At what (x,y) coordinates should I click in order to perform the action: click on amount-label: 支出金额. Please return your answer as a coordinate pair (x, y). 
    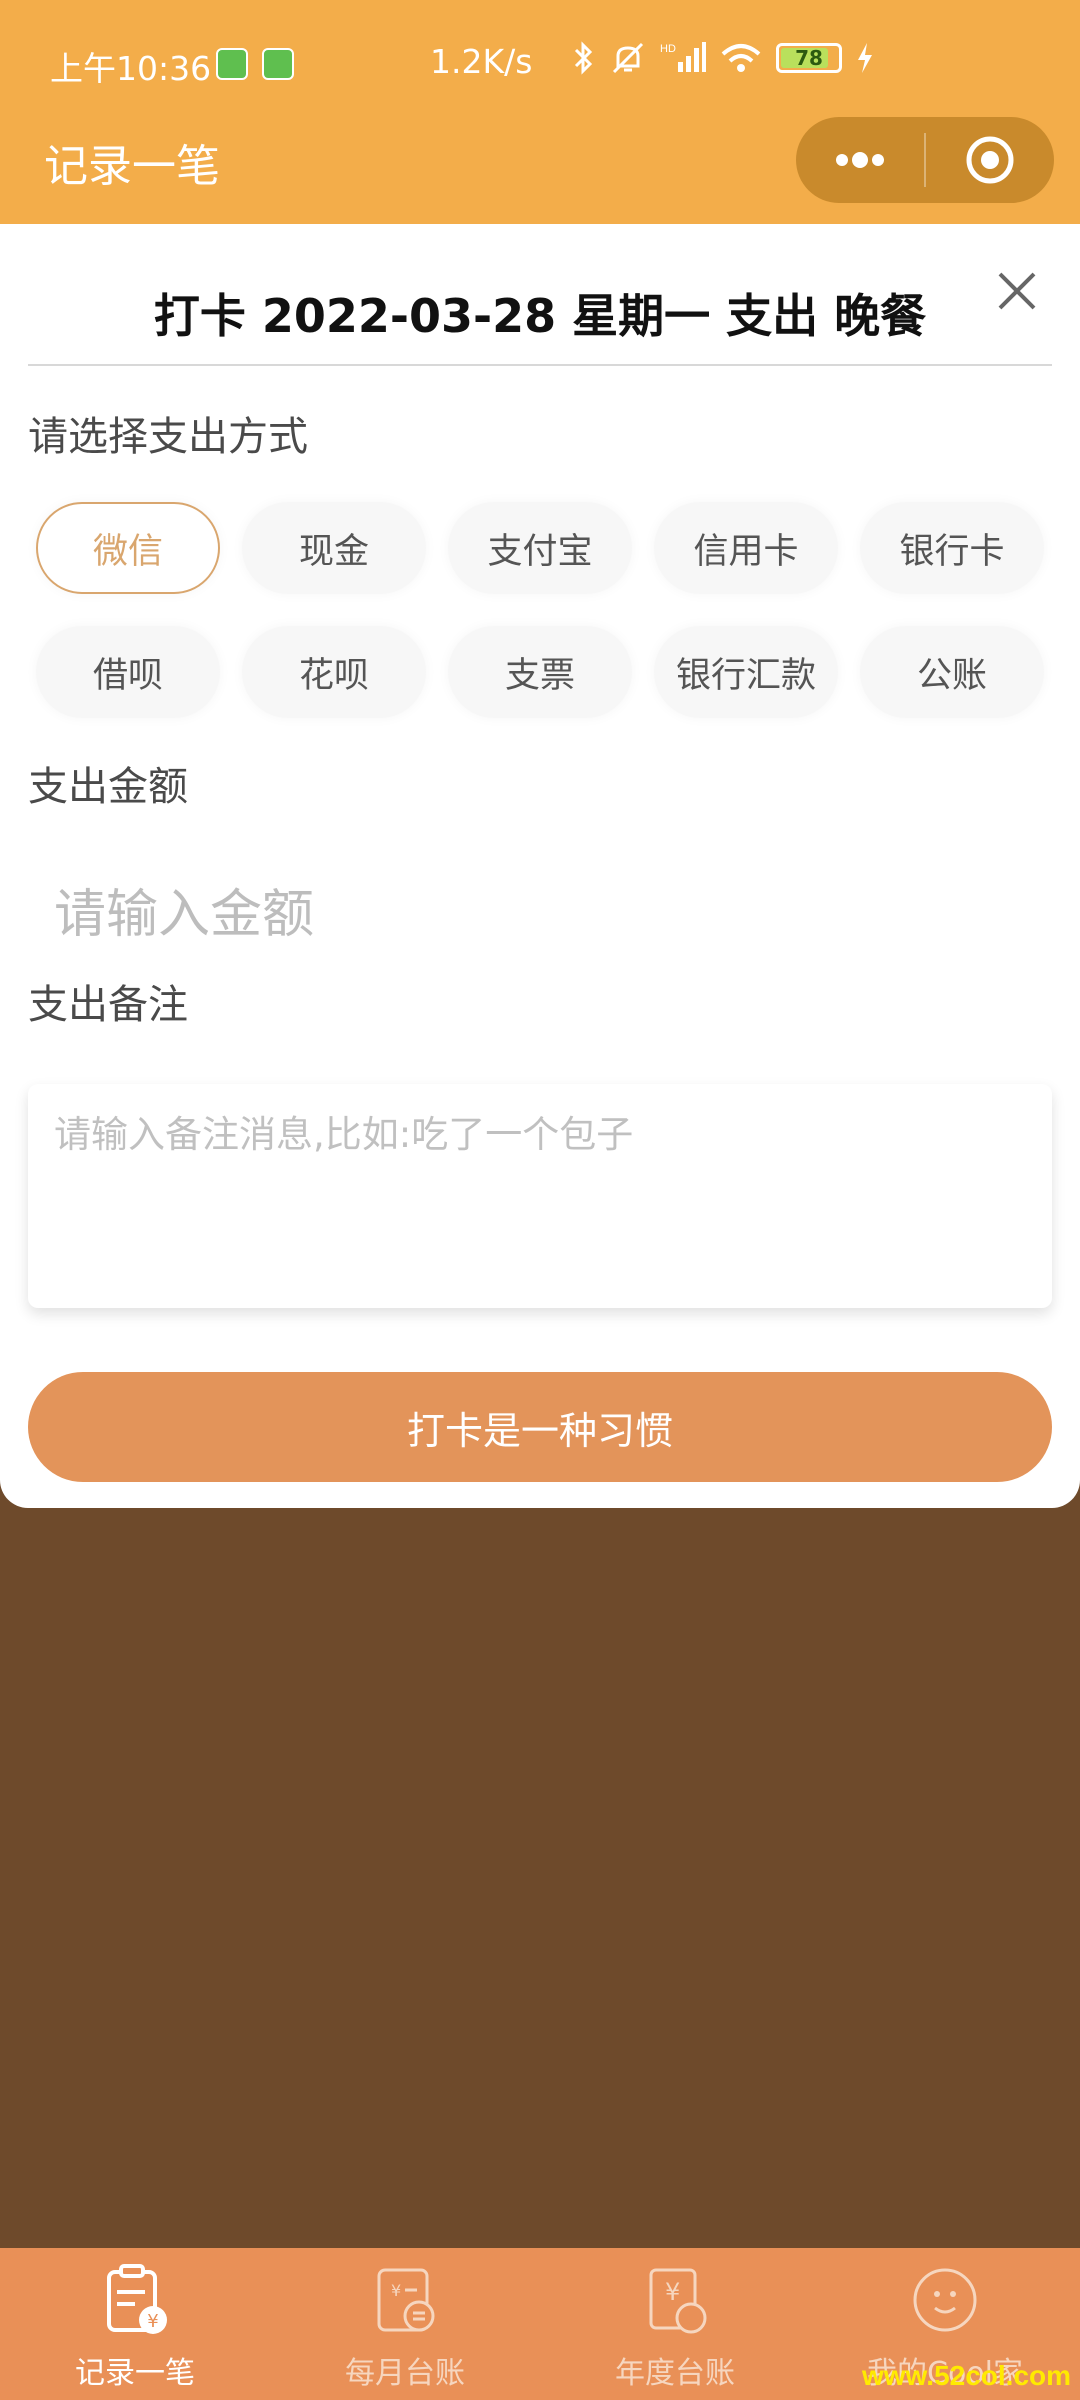
    Looking at the image, I should click on (108, 787).